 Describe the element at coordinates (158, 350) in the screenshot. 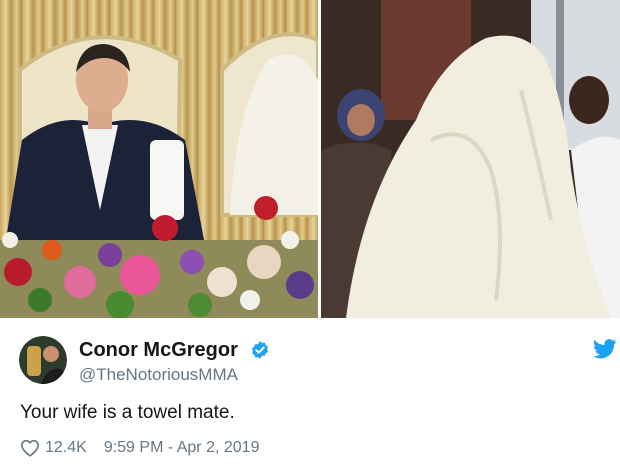

I see `display-name: Conor McGregor` at that location.